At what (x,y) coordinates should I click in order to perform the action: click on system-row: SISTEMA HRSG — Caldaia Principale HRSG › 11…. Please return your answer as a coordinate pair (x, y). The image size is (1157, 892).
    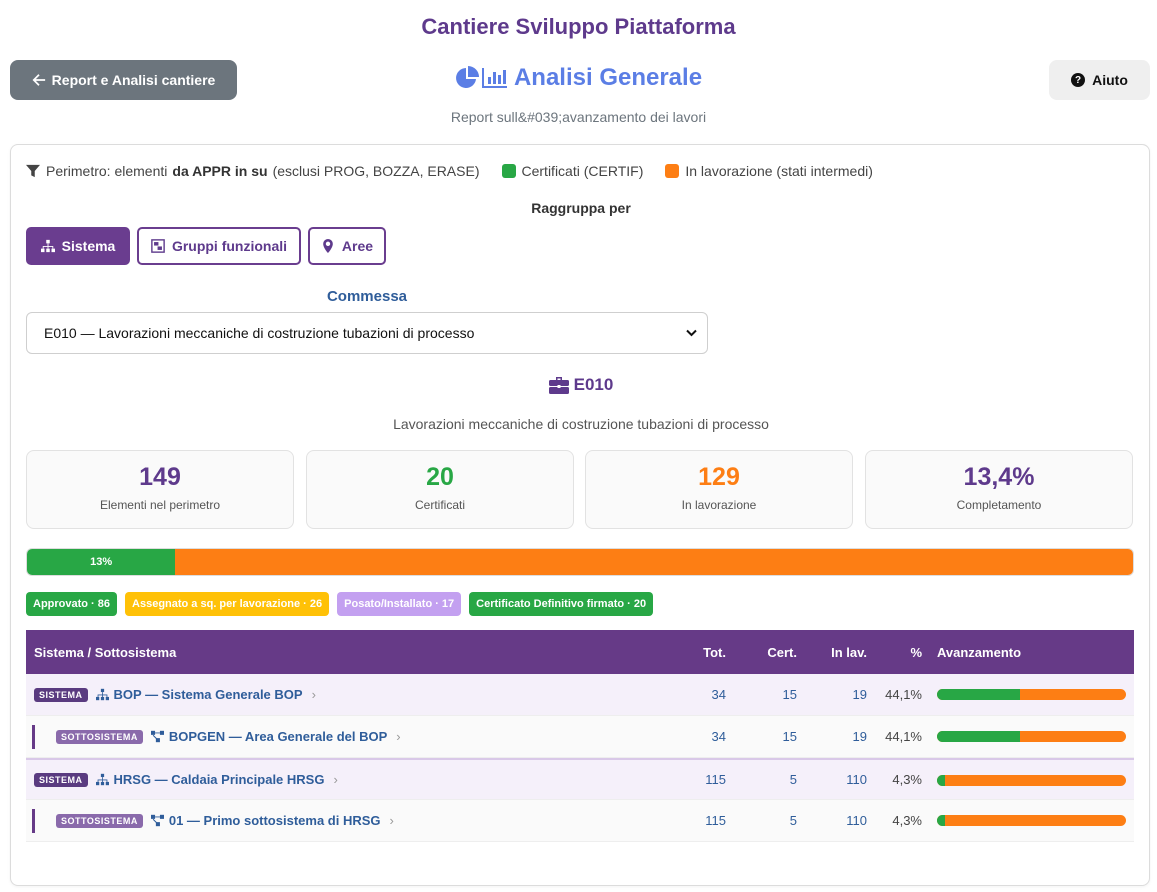
    Looking at the image, I should click on (580, 779).